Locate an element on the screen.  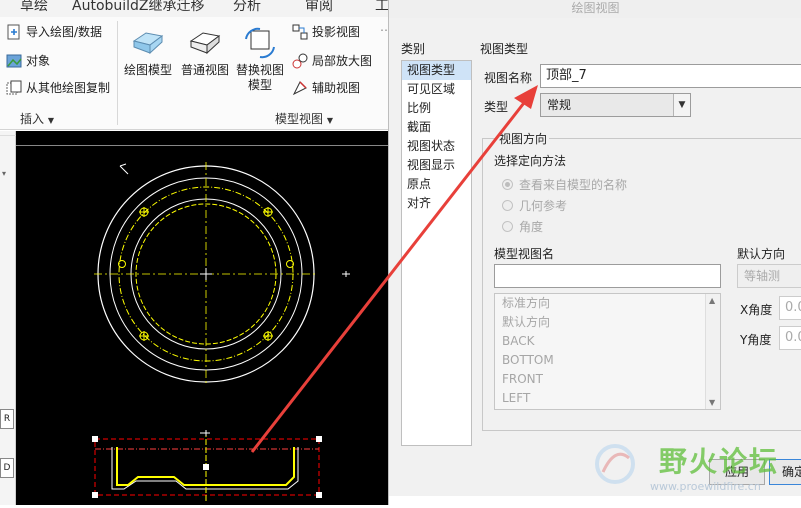
dialog-titlebar: 绘图视图 is located at coordinates (595, 9).